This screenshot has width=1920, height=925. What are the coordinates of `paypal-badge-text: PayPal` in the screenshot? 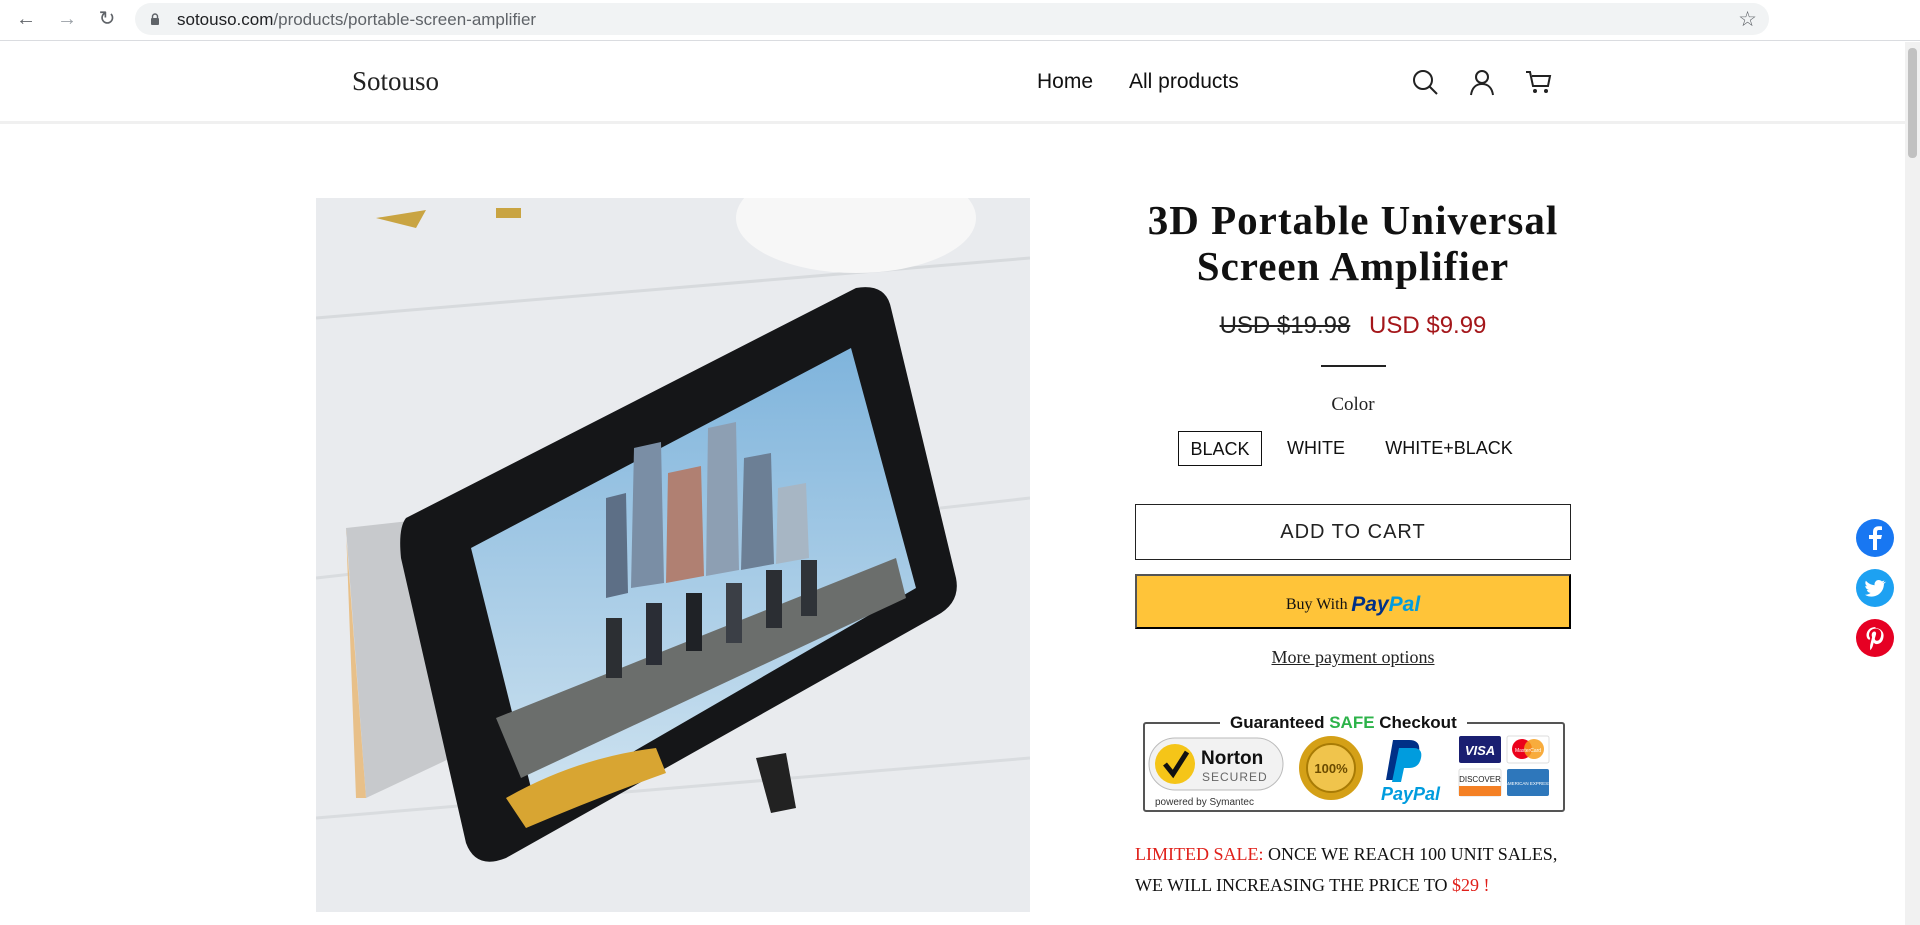 It's located at (1411, 794).